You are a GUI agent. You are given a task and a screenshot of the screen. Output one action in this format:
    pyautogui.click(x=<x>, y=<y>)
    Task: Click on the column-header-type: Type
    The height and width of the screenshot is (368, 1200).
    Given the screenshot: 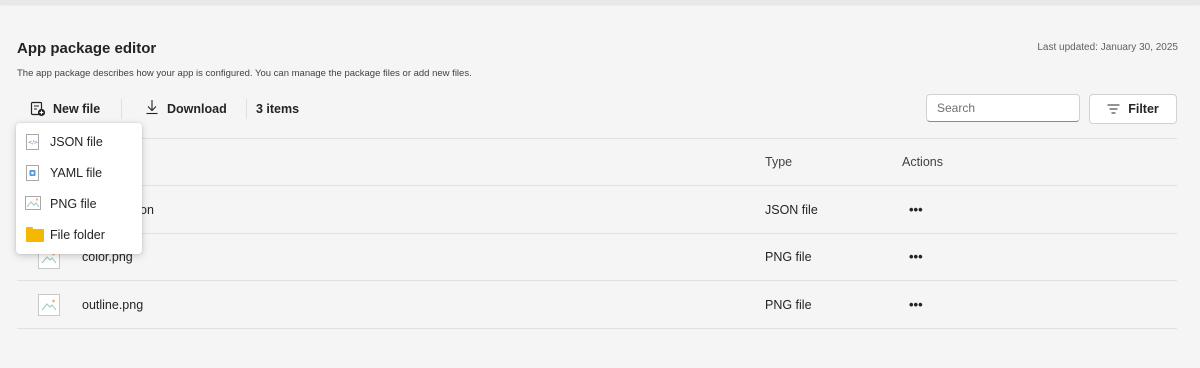 What is the action you would take?
    pyautogui.click(x=778, y=162)
    